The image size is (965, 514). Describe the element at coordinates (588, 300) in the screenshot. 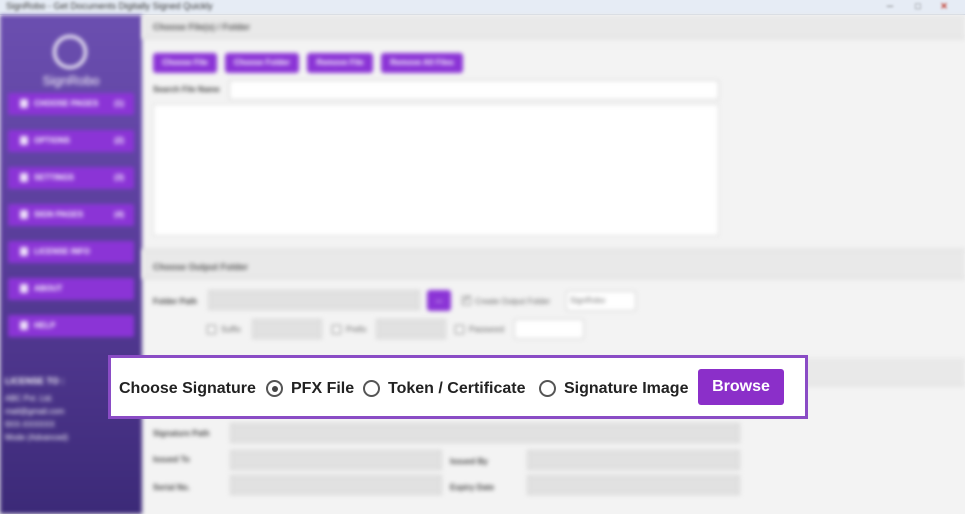

I see `output-folder-name-value: SignRobo` at that location.